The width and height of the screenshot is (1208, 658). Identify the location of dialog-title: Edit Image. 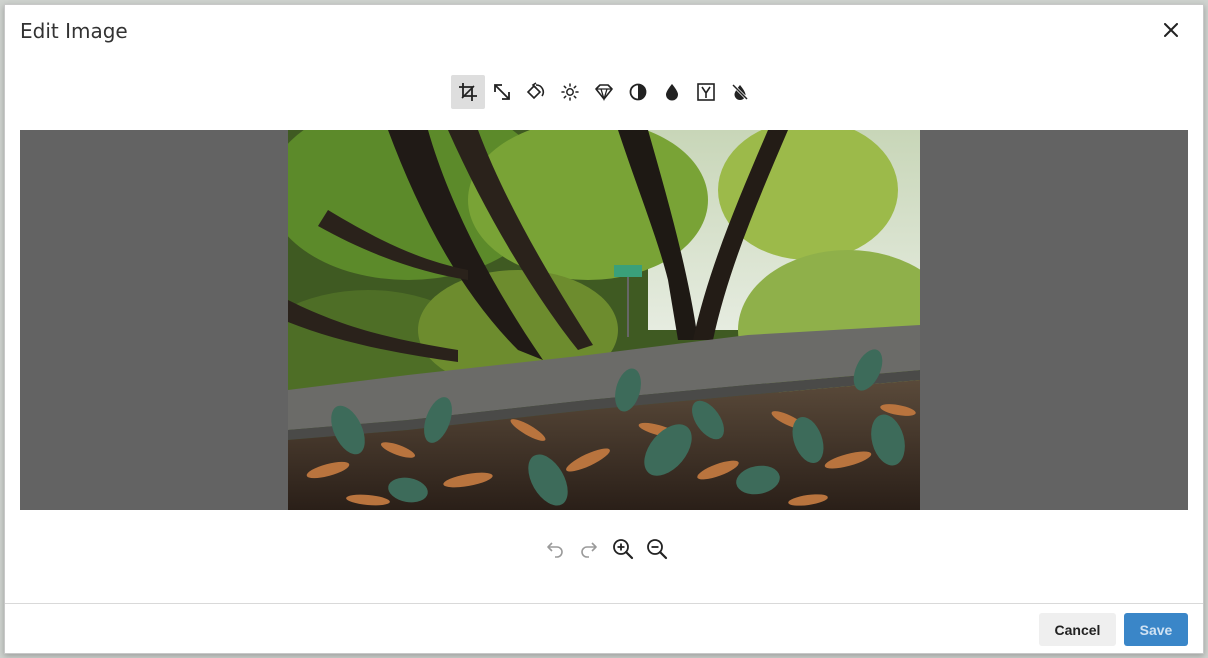
(74, 31).